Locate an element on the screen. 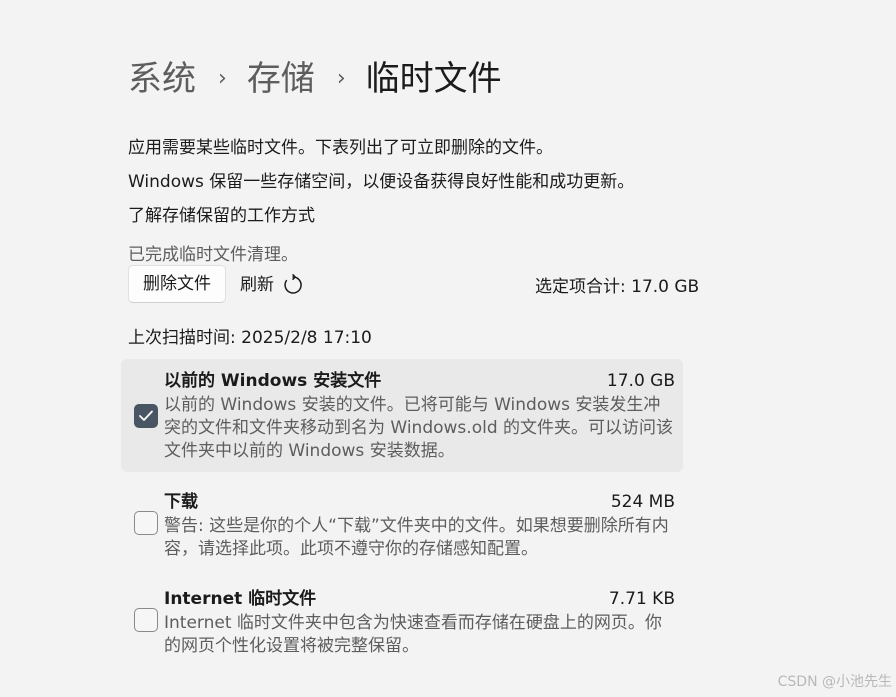 Image resolution: width=896 pixels, height=697 pixels. checkbox-downloads is located at coordinates (146, 523).